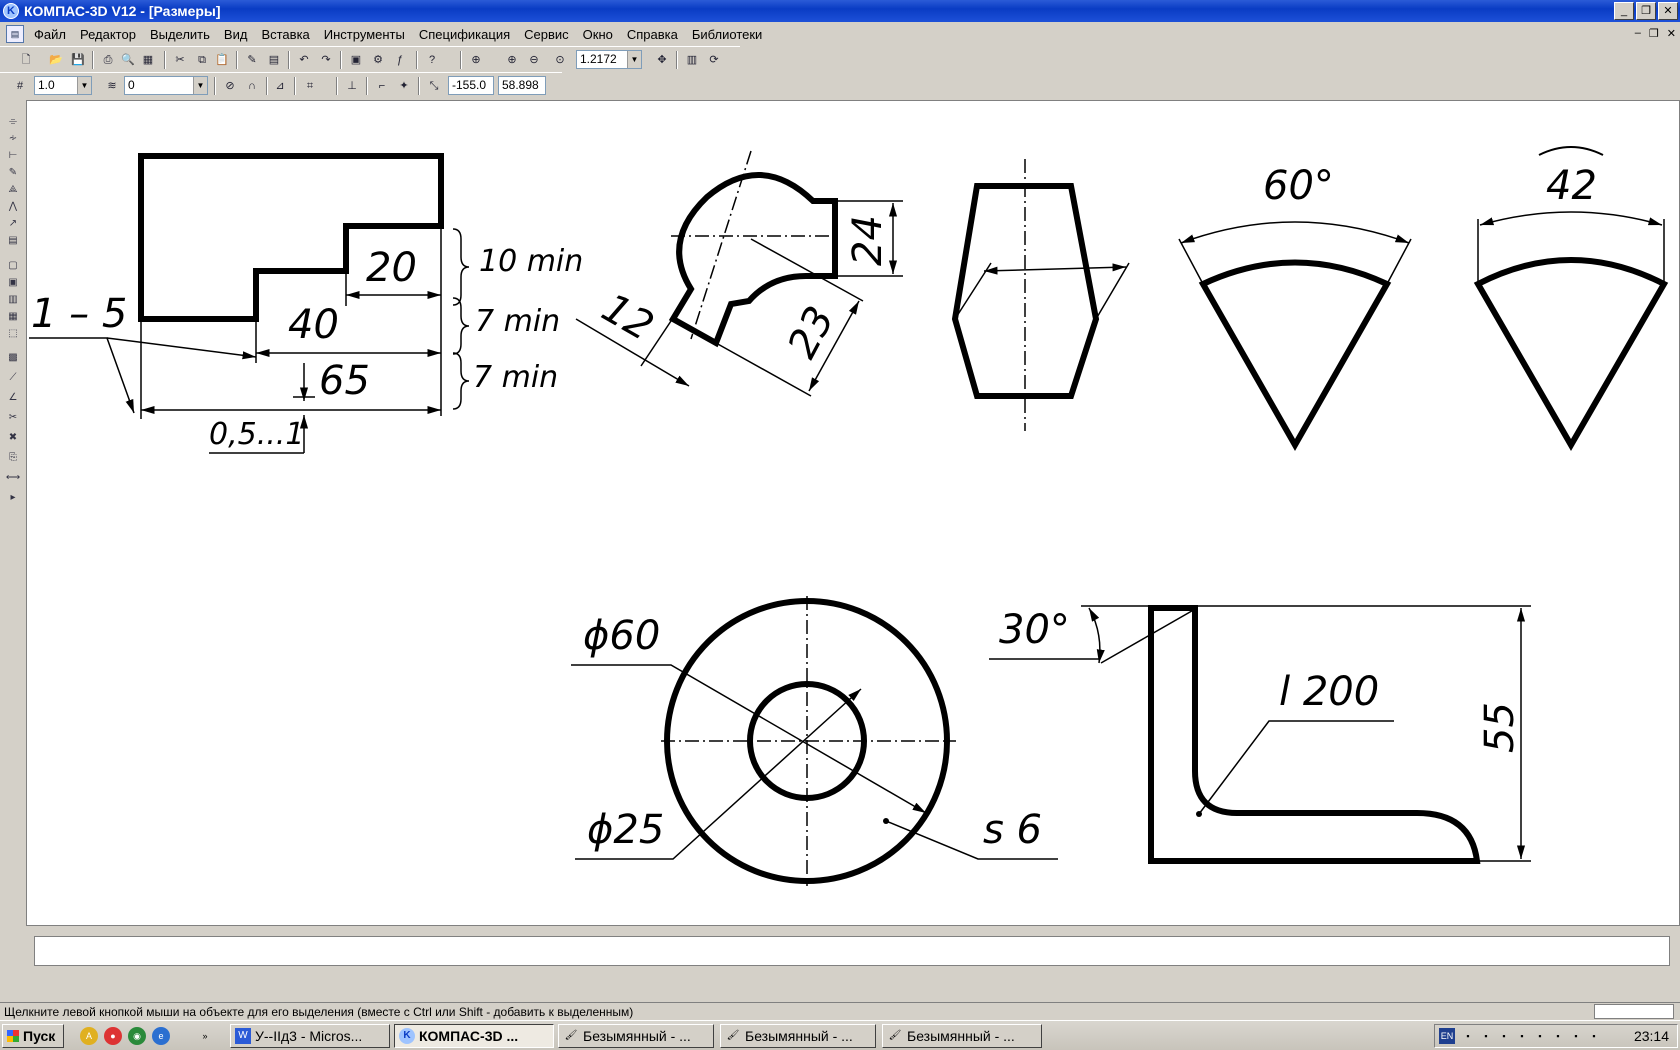 The height and width of the screenshot is (1050, 1680). Describe the element at coordinates (434, 86) in the screenshot. I see `coord-icon: ⤡` at that location.